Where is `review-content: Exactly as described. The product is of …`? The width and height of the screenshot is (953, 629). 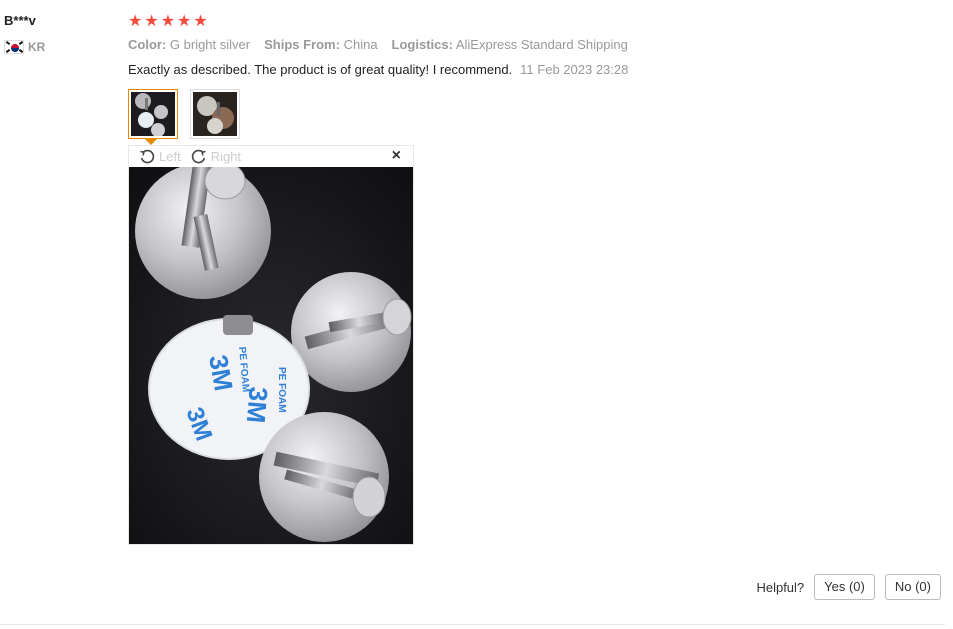 review-content: Exactly as described. The product is of … is located at coordinates (528, 70).